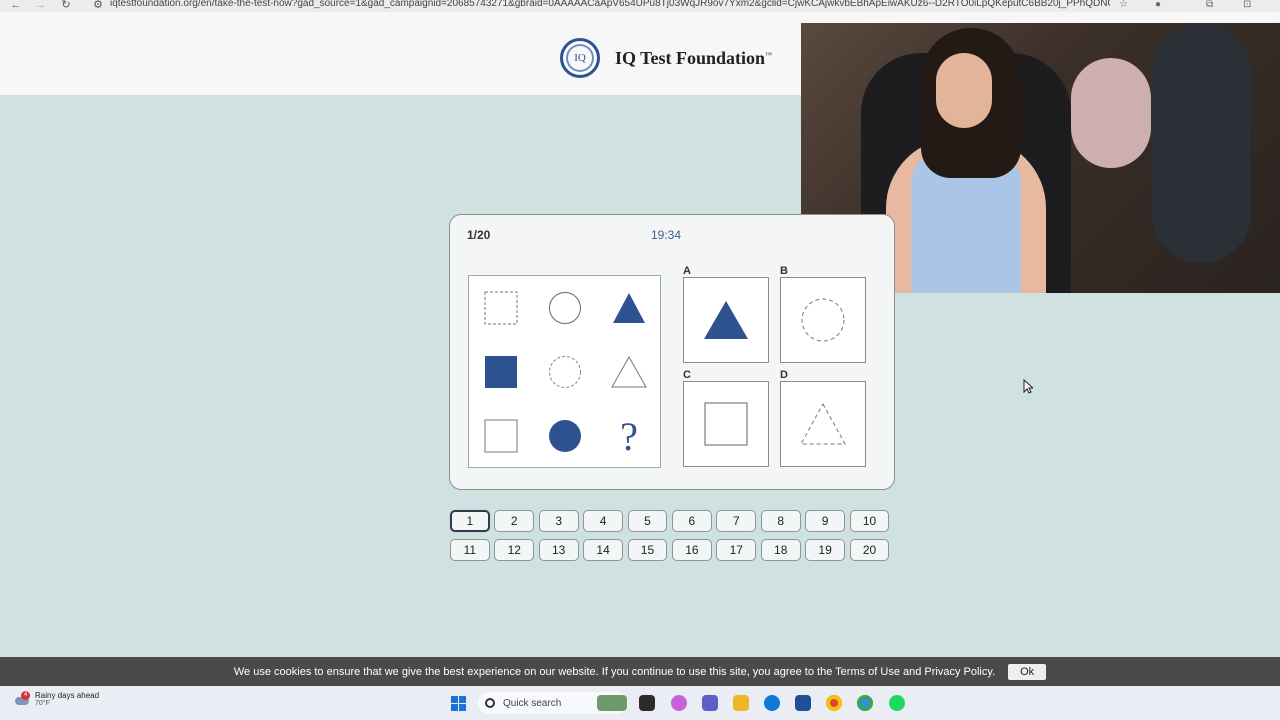 Image resolution: width=1280 pixels, height=720 pixels. Describe the element at coordinates (687, 375) in the screenshot. I see `option-c-letter: C` at that location.